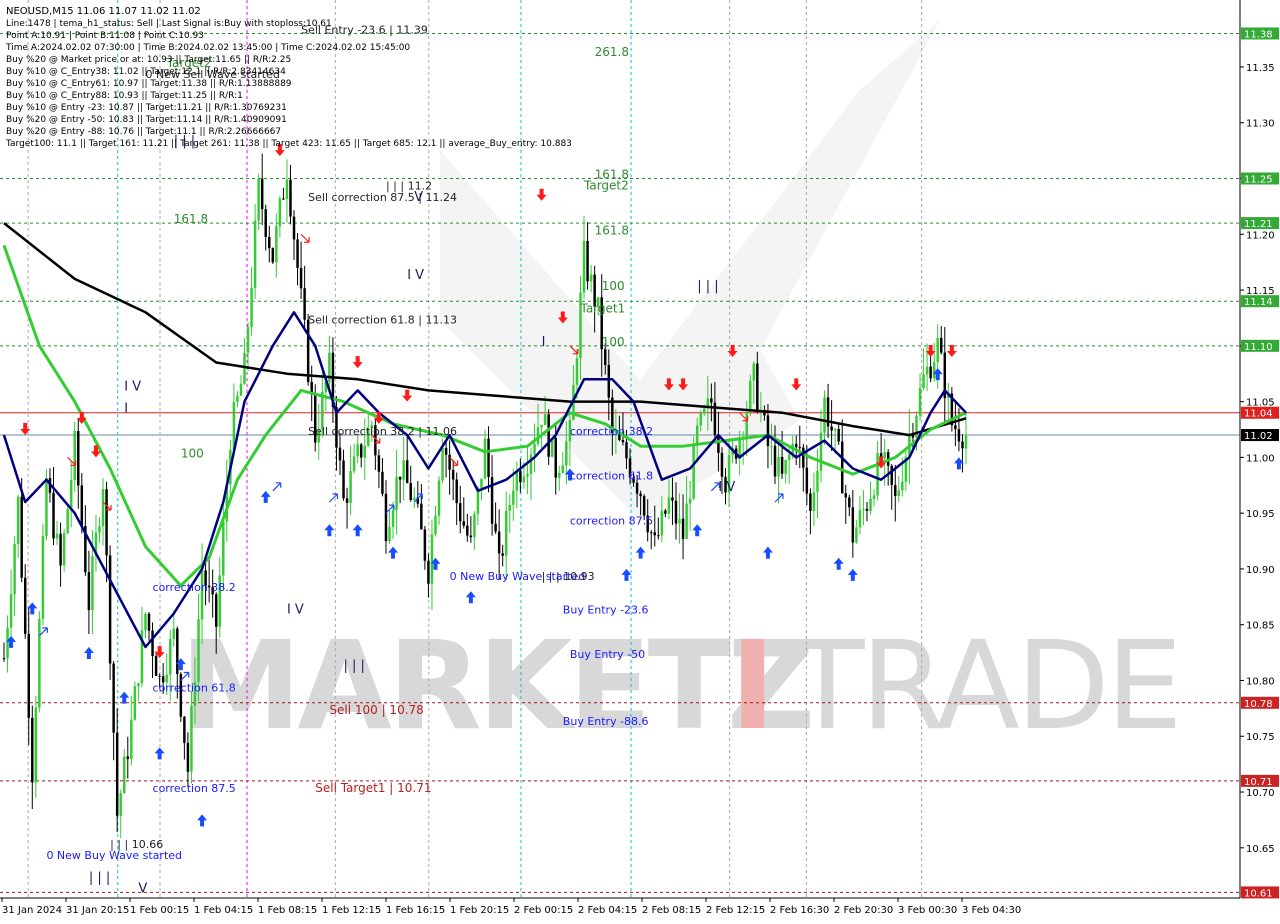 The width and height of the screenshot is (1280, 924). I want to click on level-price-tag-label: 11.38, so click(1258, 34).